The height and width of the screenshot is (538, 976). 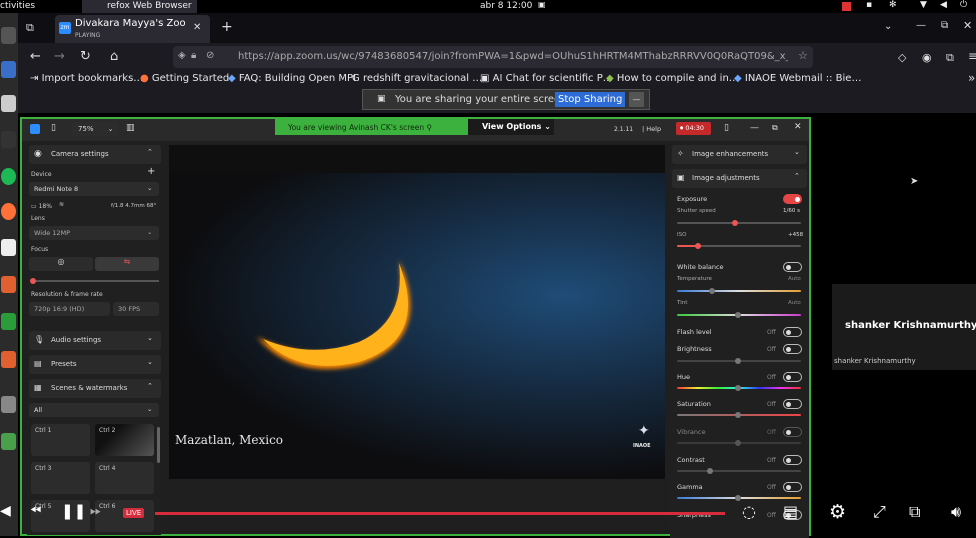 What do you see at coordinates (739, 246) in the screenshot?
I see `iso-slider` at bounding box center [739, 246].